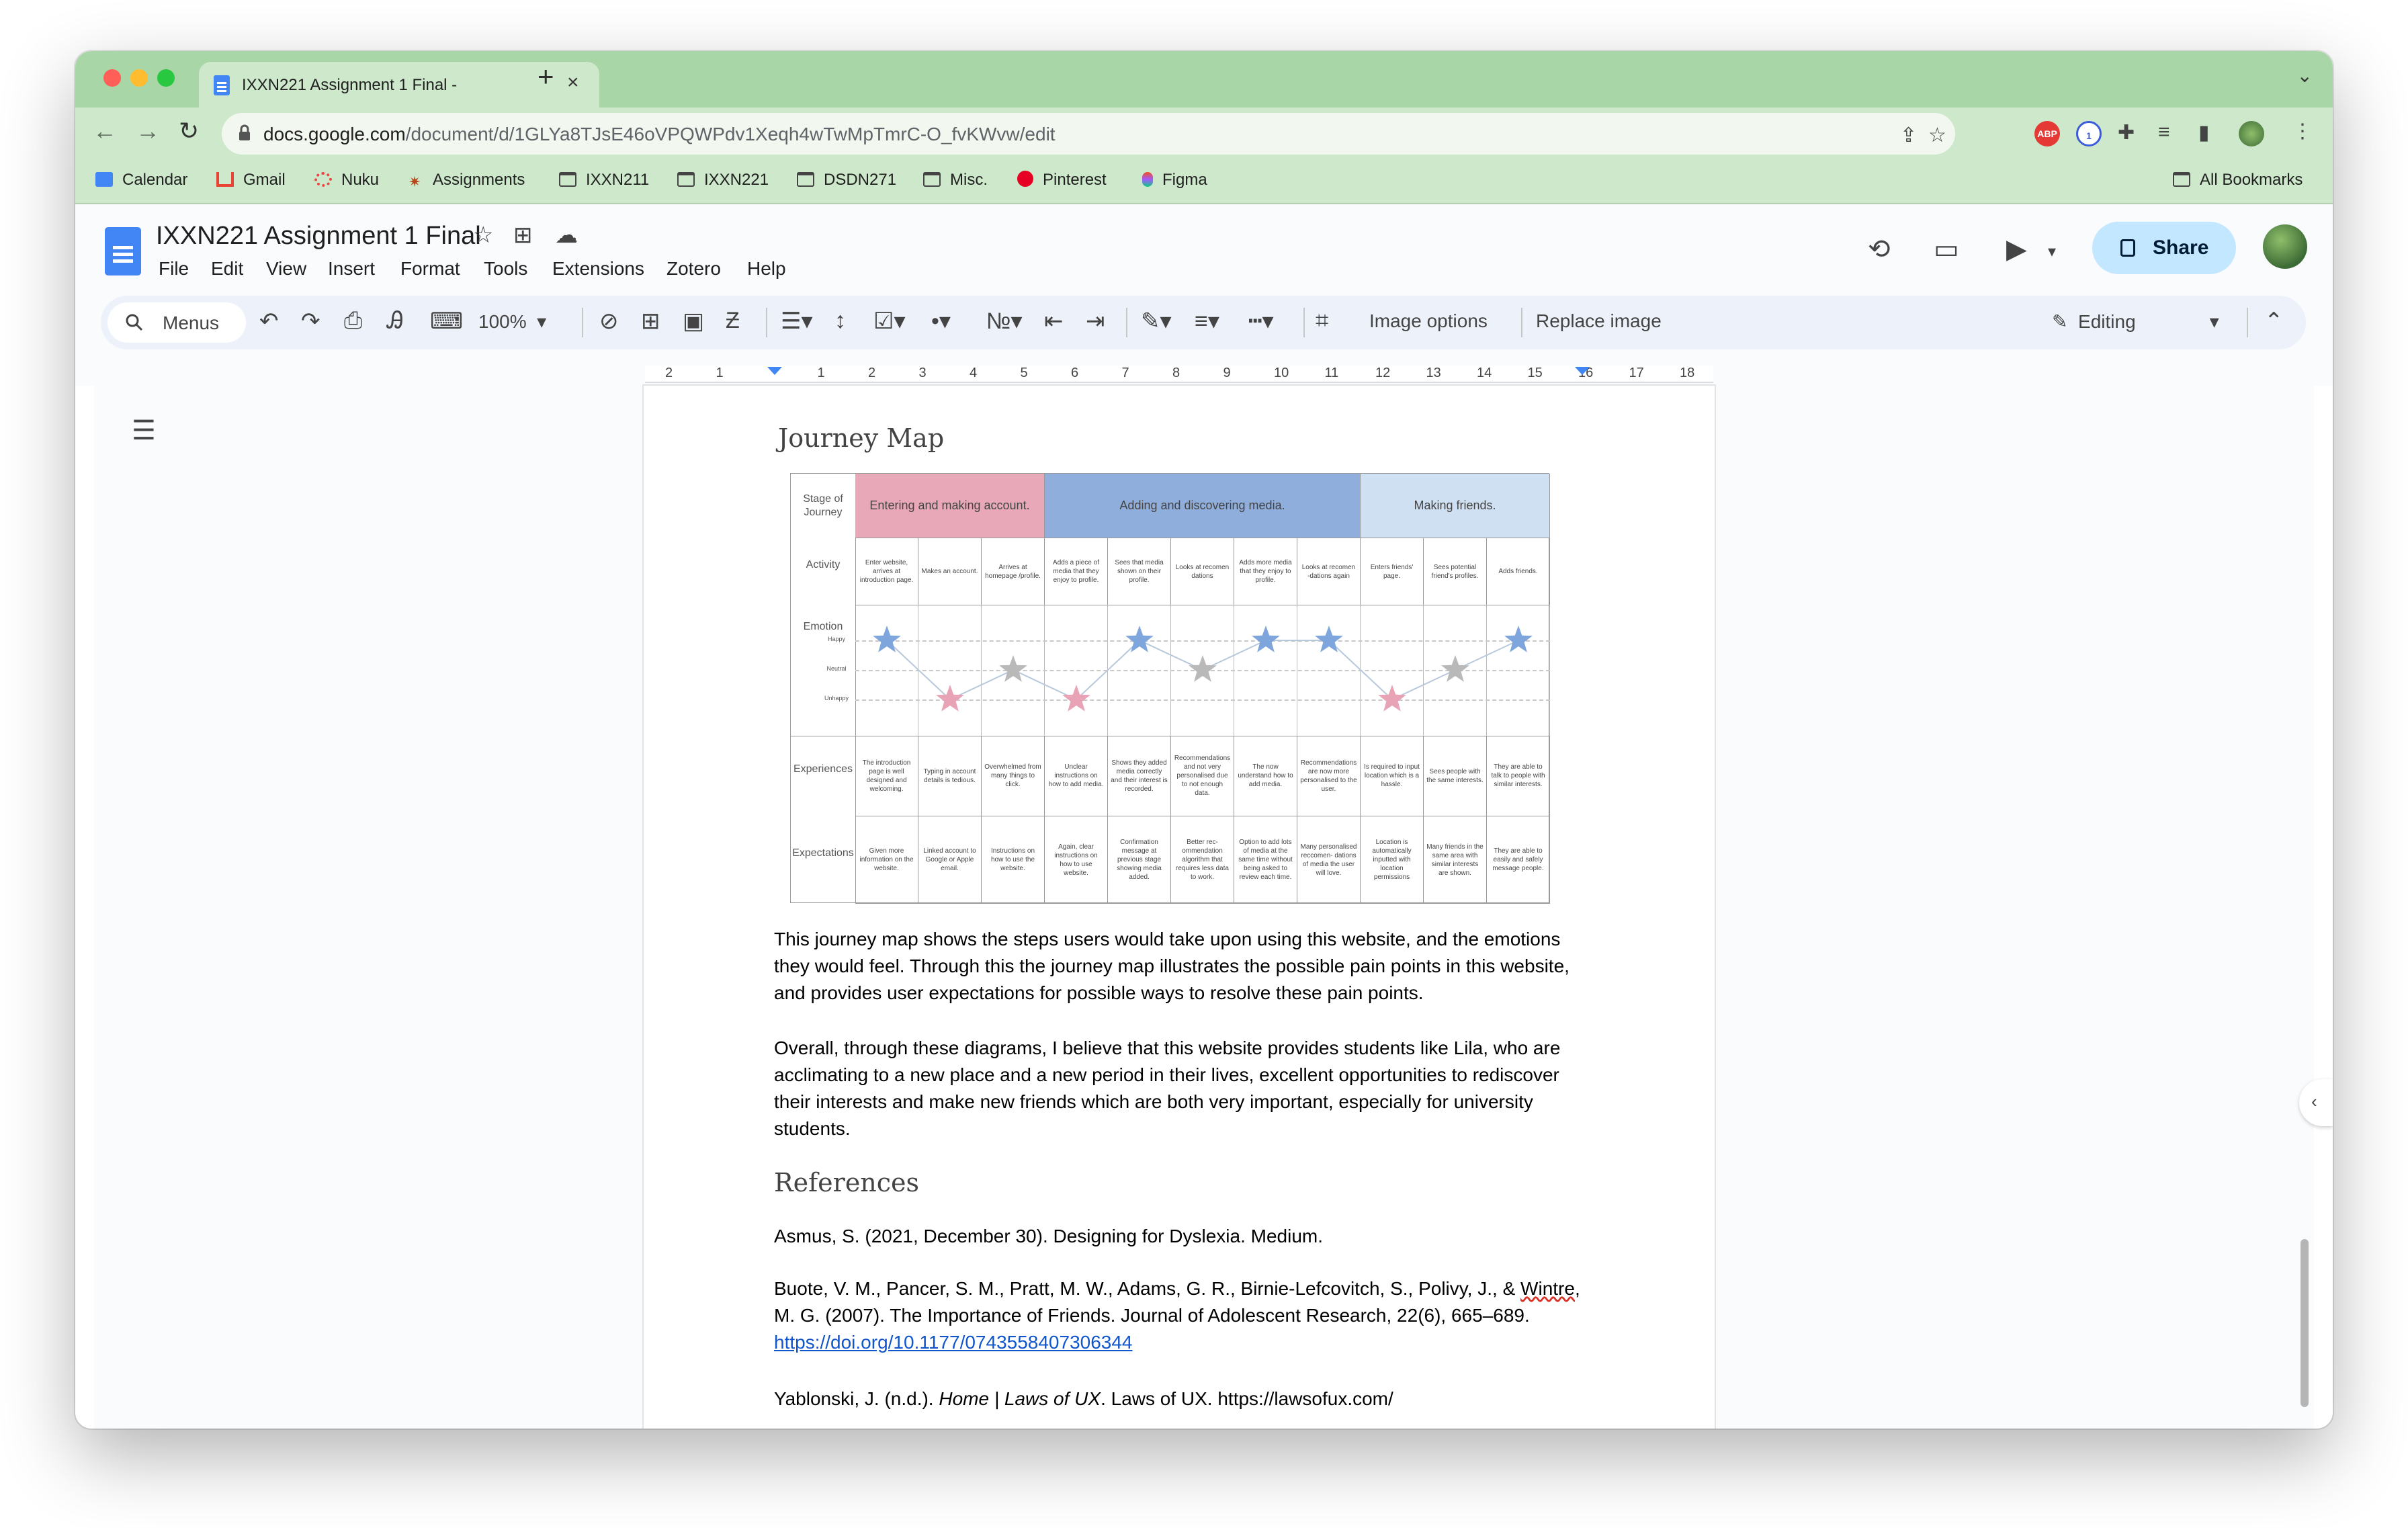 Image resolution: width=2408 pixels, height=1528 pixels. Describe the element at coordinates (723, 180) in the screenshot. I see `bookmark-ixxn221: IXXN221` at that location.